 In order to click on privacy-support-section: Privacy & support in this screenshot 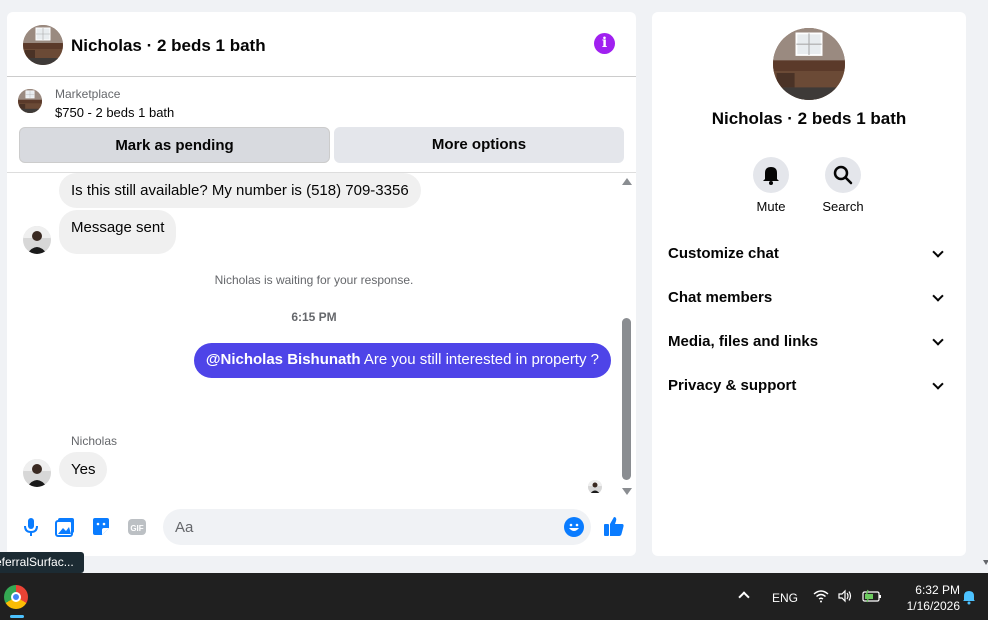, I will do `click(809, 386)`.